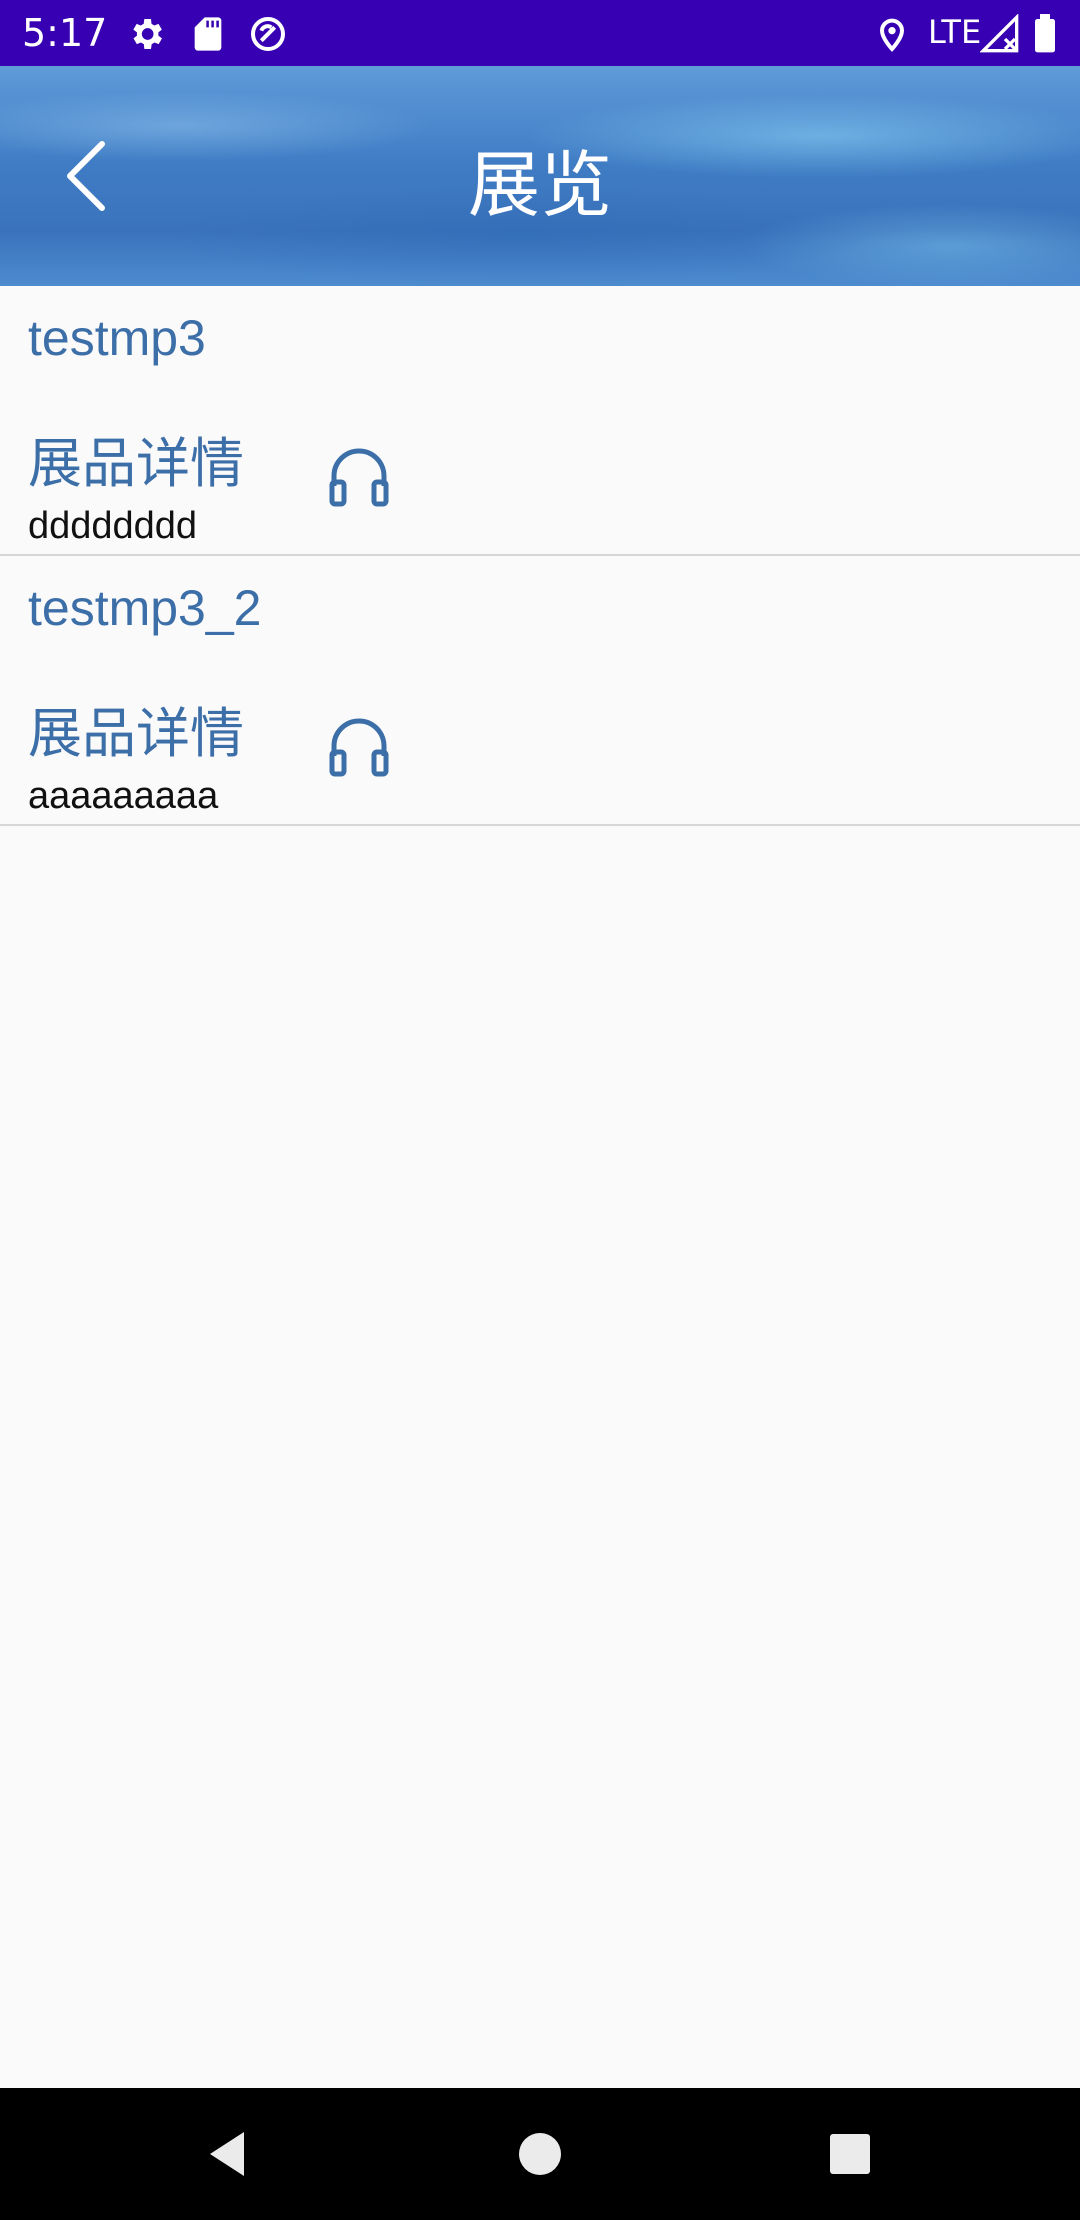  I want to click on sd-card-icon, so click(208, 34).